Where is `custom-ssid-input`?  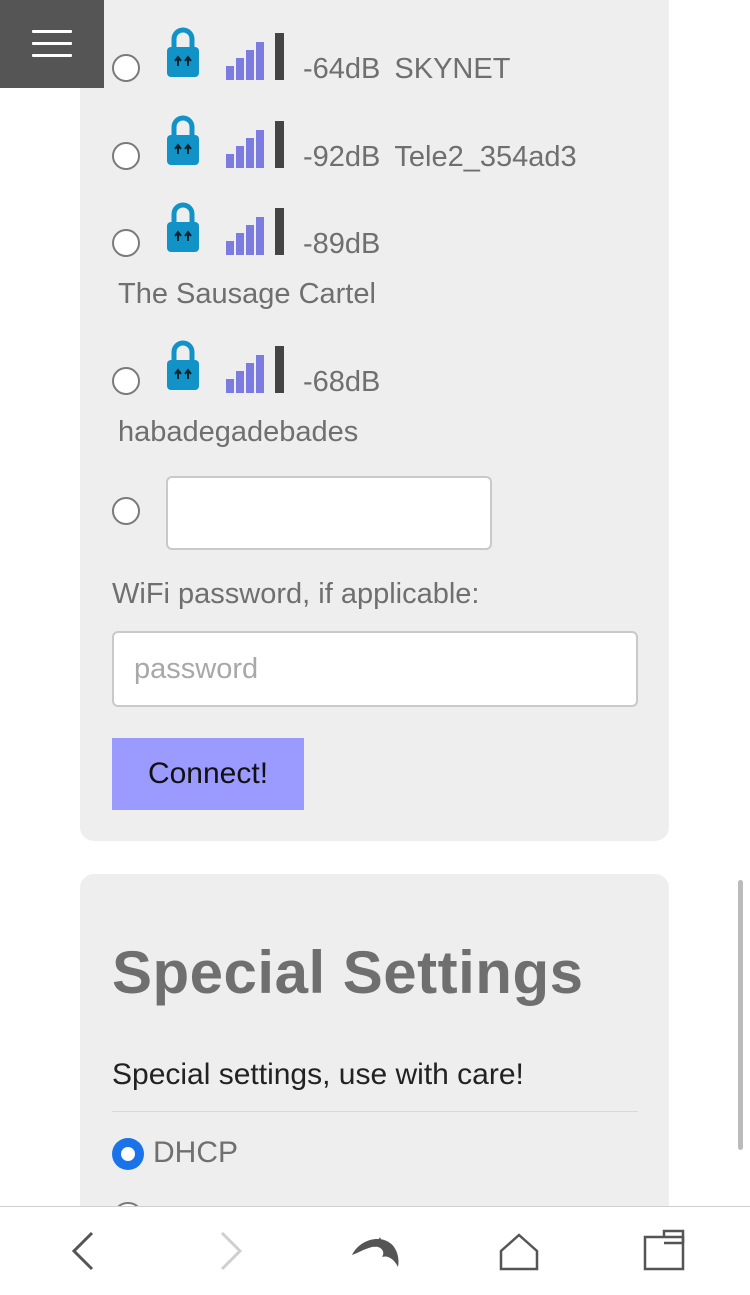
custom-ssid-input is located at coordinates (329, 513).